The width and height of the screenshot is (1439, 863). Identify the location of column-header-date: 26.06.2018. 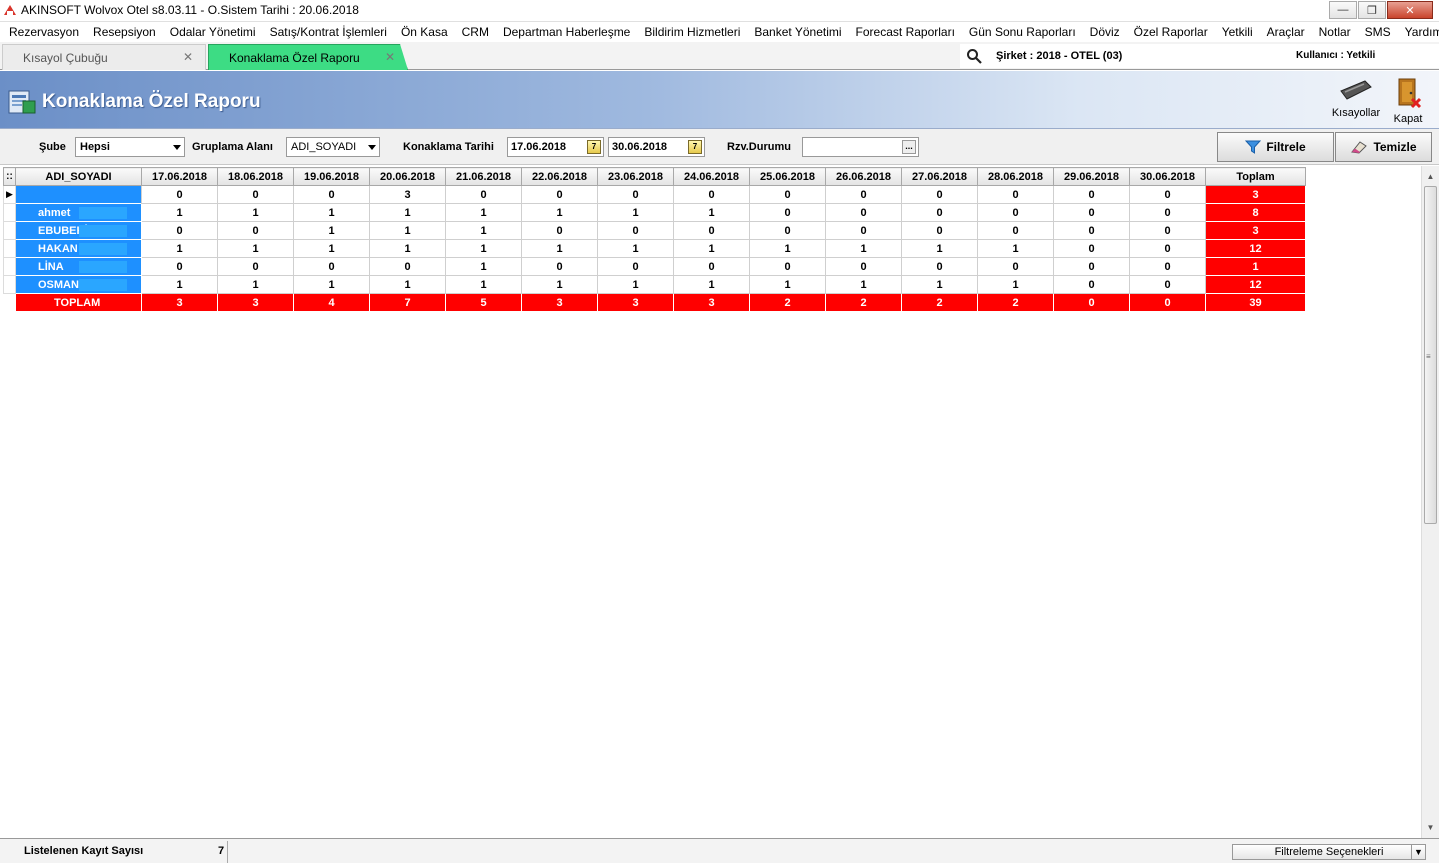
(863, 176).